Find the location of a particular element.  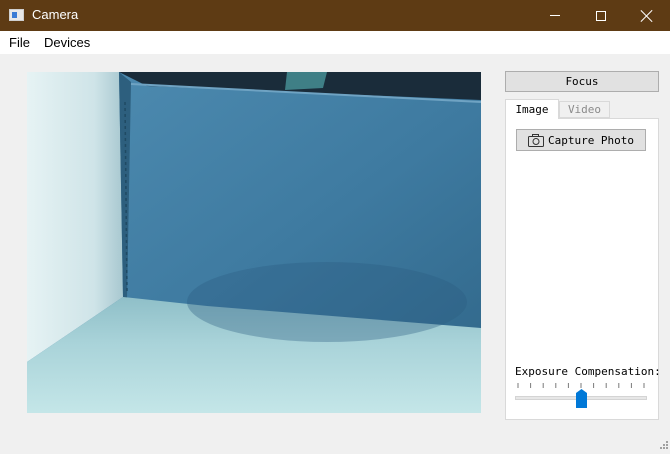

exposure-slider-handle is located at coordinates (581, 398).